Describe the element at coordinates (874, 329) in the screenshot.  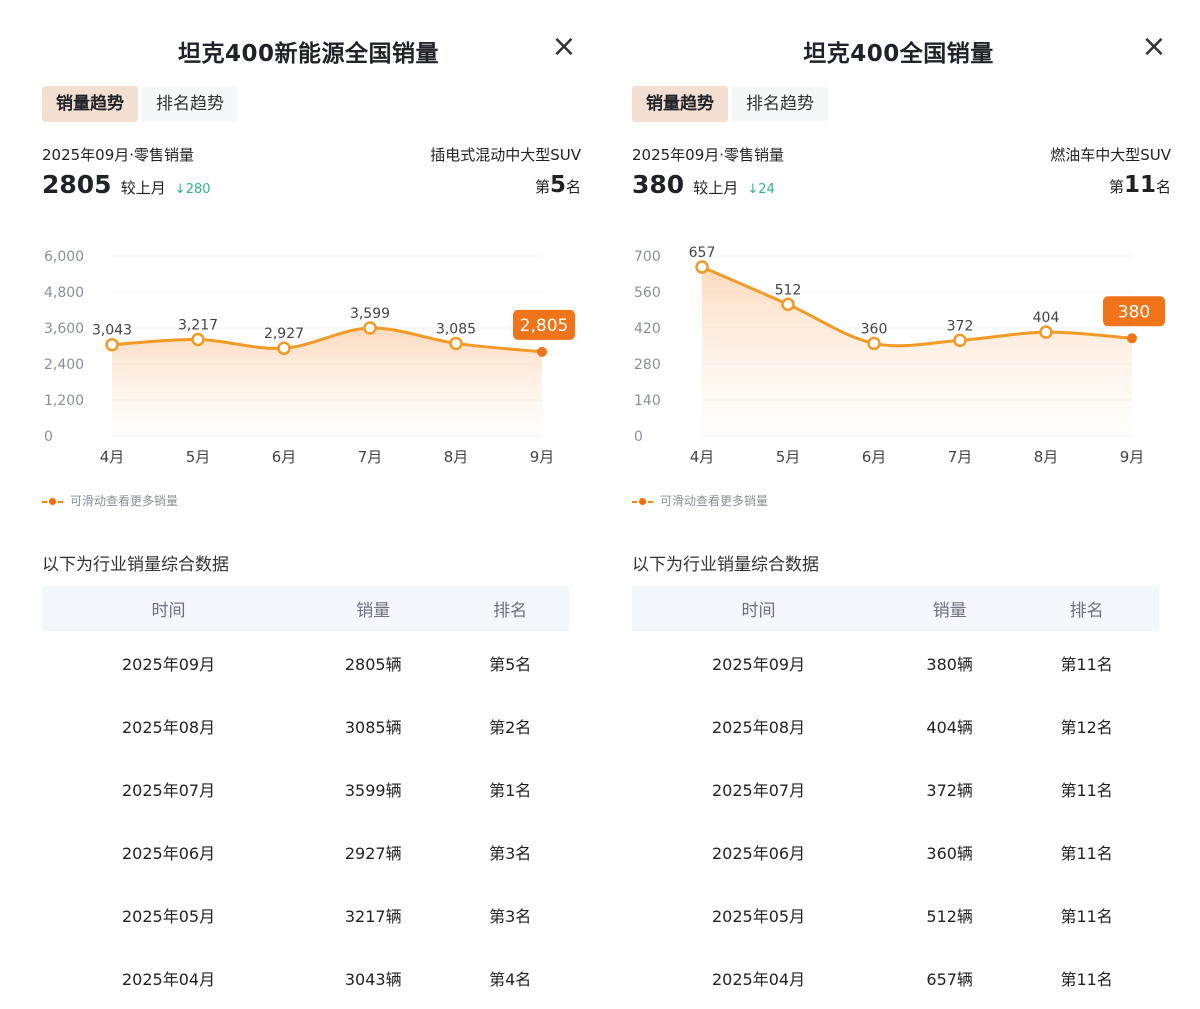
I see `data-label: 360` at that location.